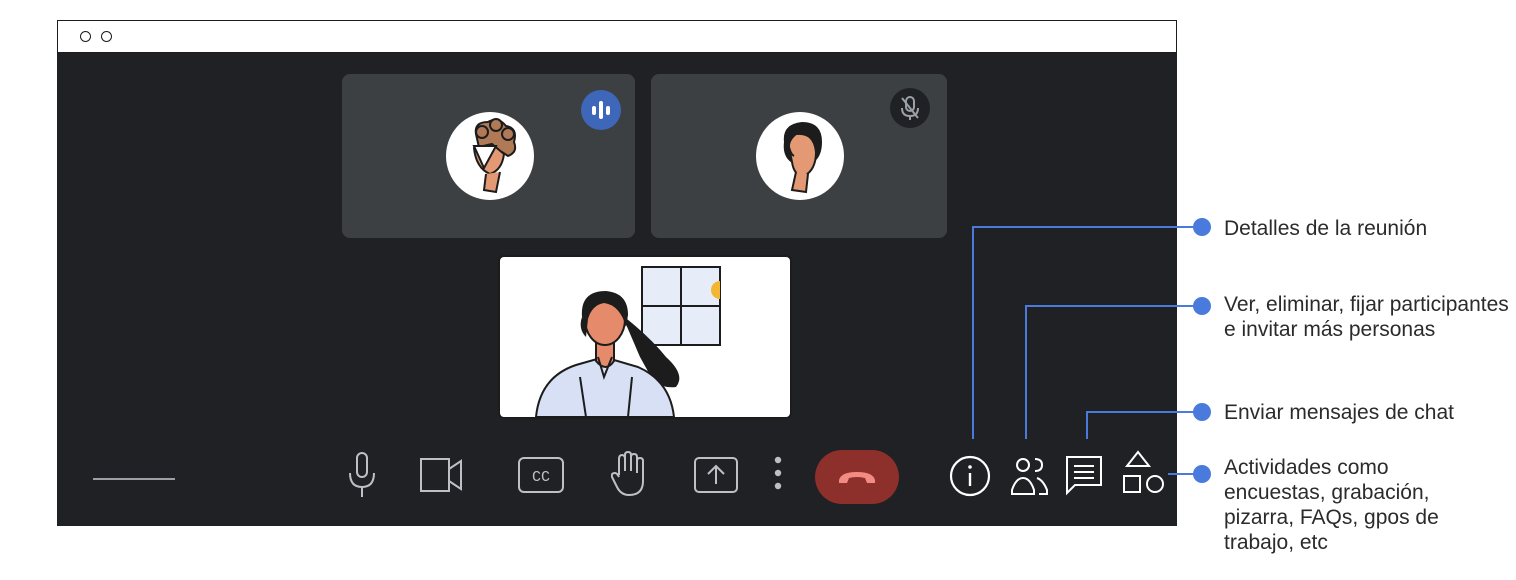 The height and width of the screenshot is (580, 1516). Describe the element at coordinates (1084, 476) in the screenshot. I see `chat-icon` at that location.